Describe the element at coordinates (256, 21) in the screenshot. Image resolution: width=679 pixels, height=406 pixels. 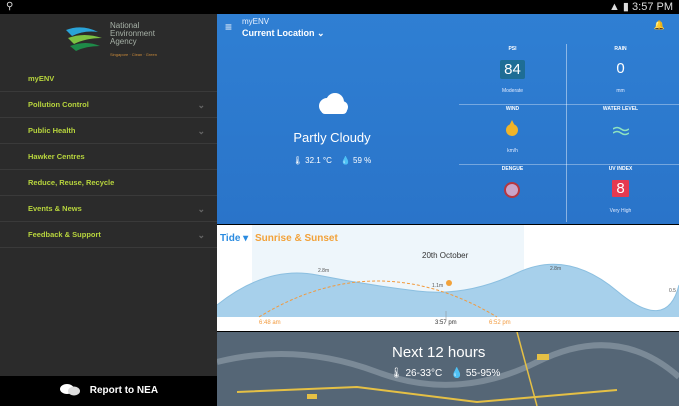
I see `app-title: myENV` at that location.